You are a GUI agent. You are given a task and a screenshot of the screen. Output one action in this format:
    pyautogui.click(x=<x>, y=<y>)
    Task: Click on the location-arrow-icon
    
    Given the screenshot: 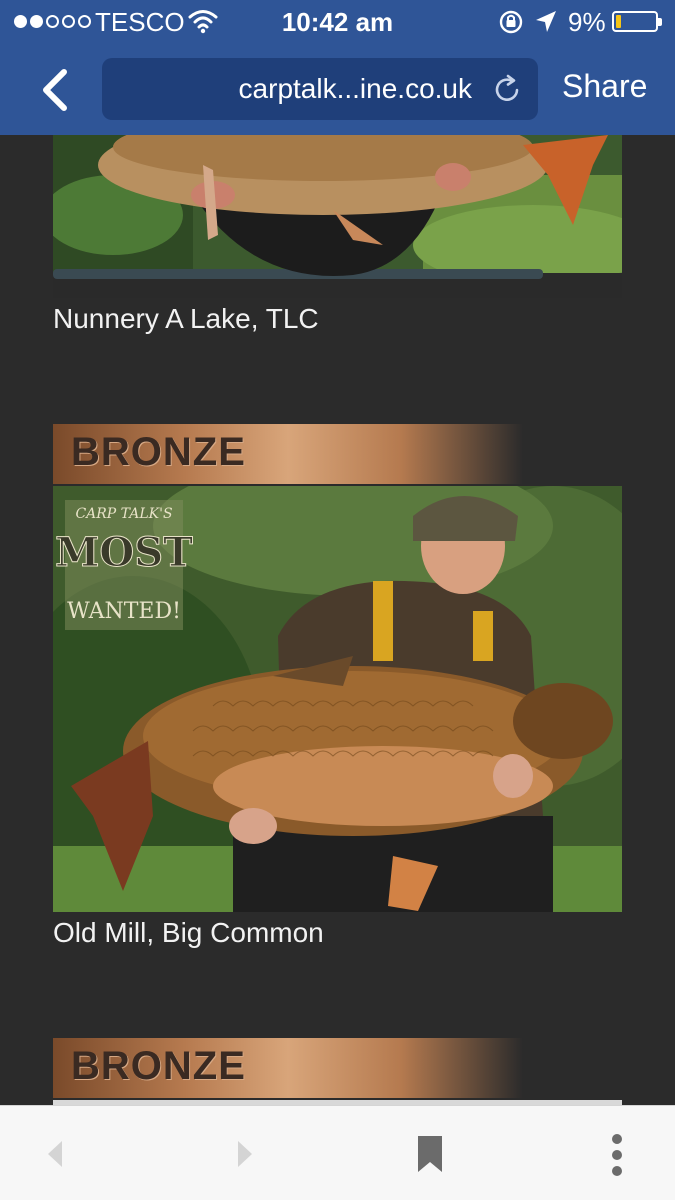 What is the action you would take?
    pyautogui.click(x=546, y=24)
    